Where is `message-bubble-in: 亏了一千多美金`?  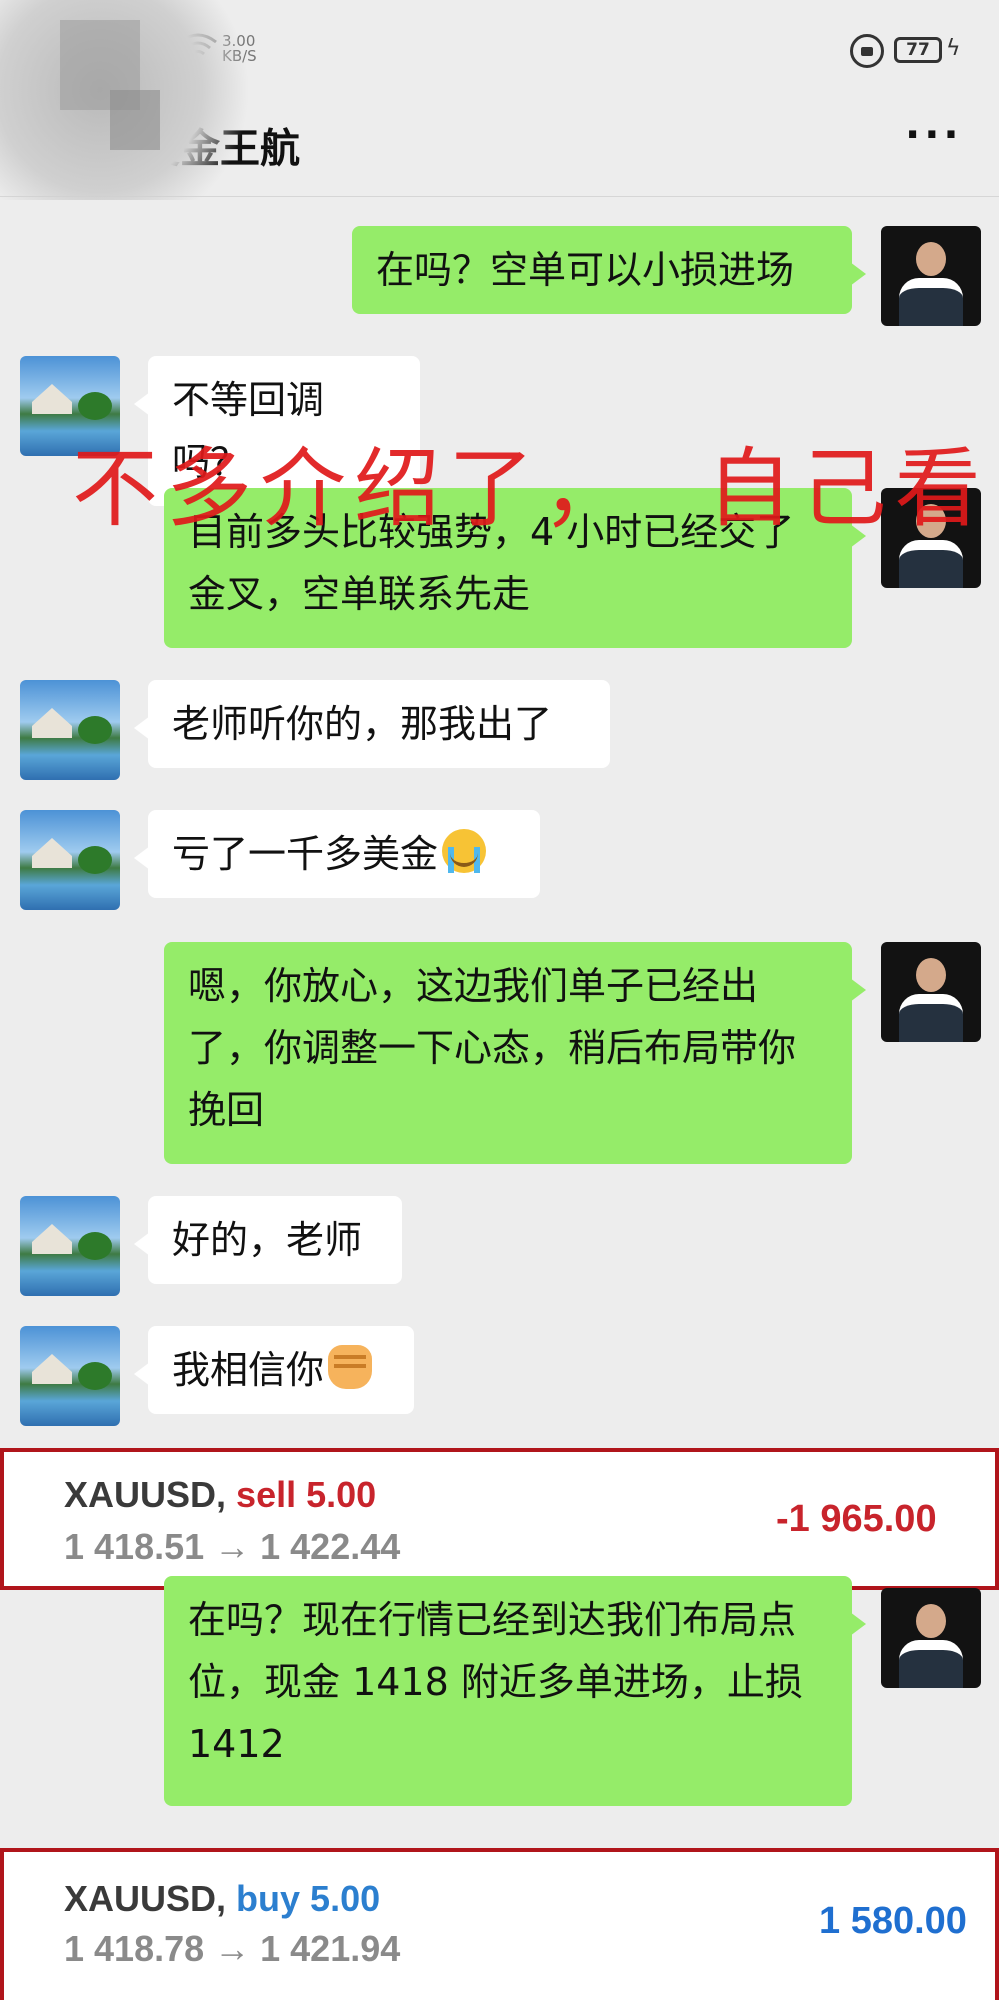
message-bubble-in: 亏了一千多美金 is located at coordinates (337, 854).